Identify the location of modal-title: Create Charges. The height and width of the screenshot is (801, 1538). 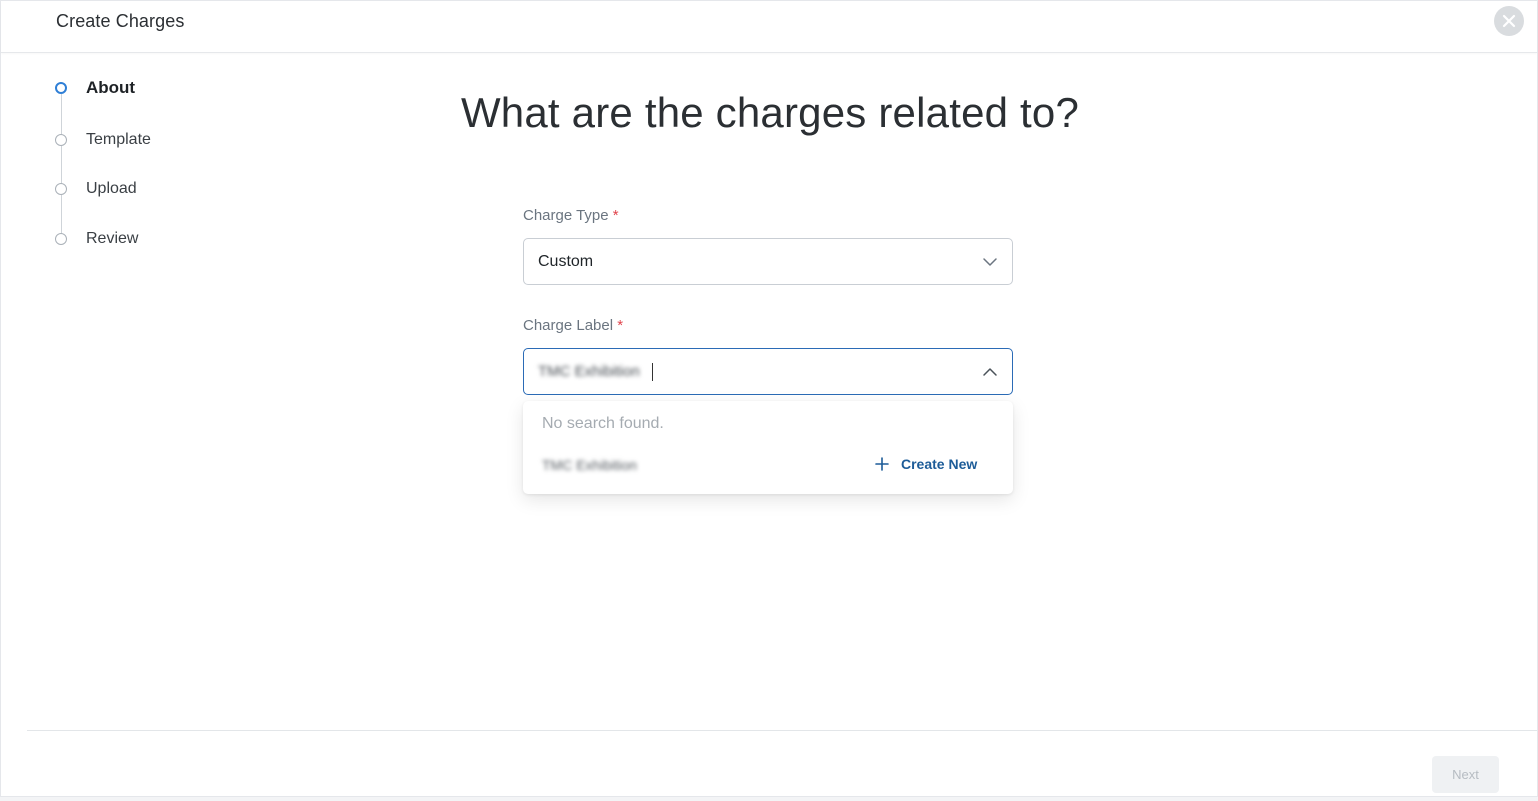
(120, 21).